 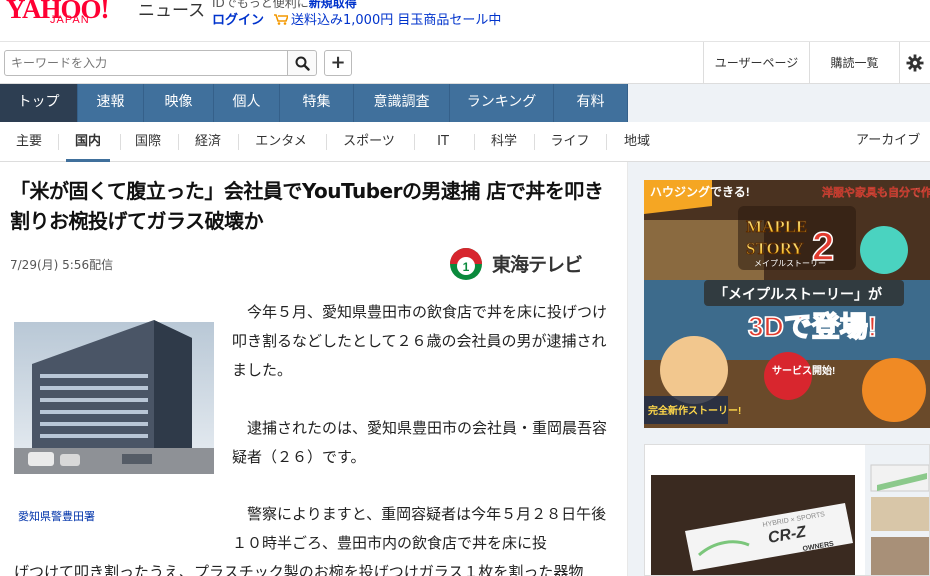 I want to click on article-date: 7/29(月) 5:56配信, so click(x=62, y=265).